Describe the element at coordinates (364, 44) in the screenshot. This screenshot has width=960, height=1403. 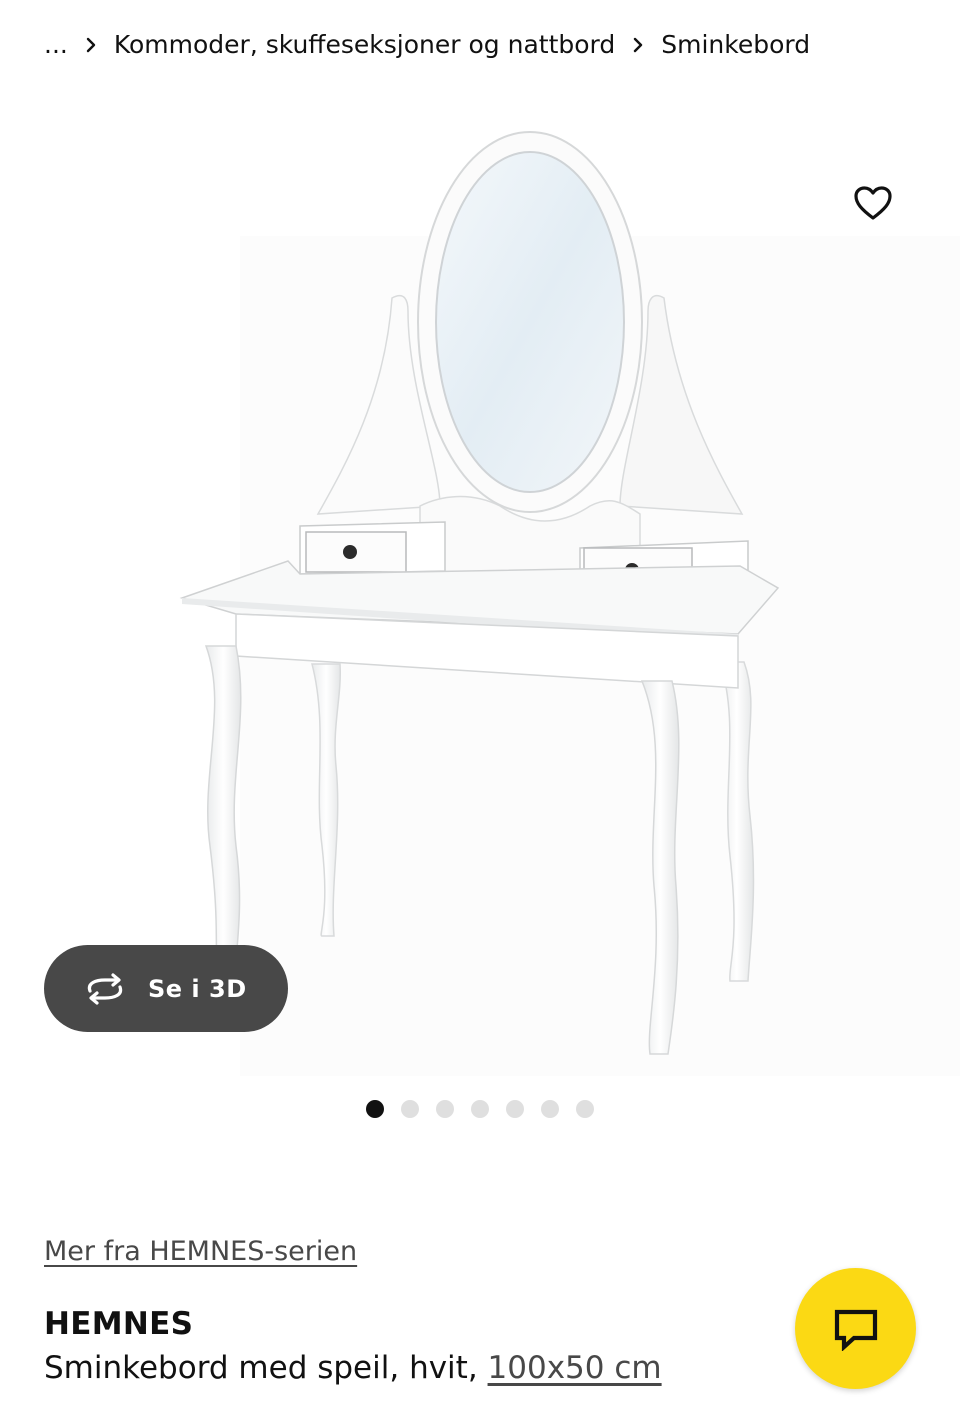
I see `breadcrumb-item-kommoder: Kommoder, skuffeseksjoner og nattbord` at that location.